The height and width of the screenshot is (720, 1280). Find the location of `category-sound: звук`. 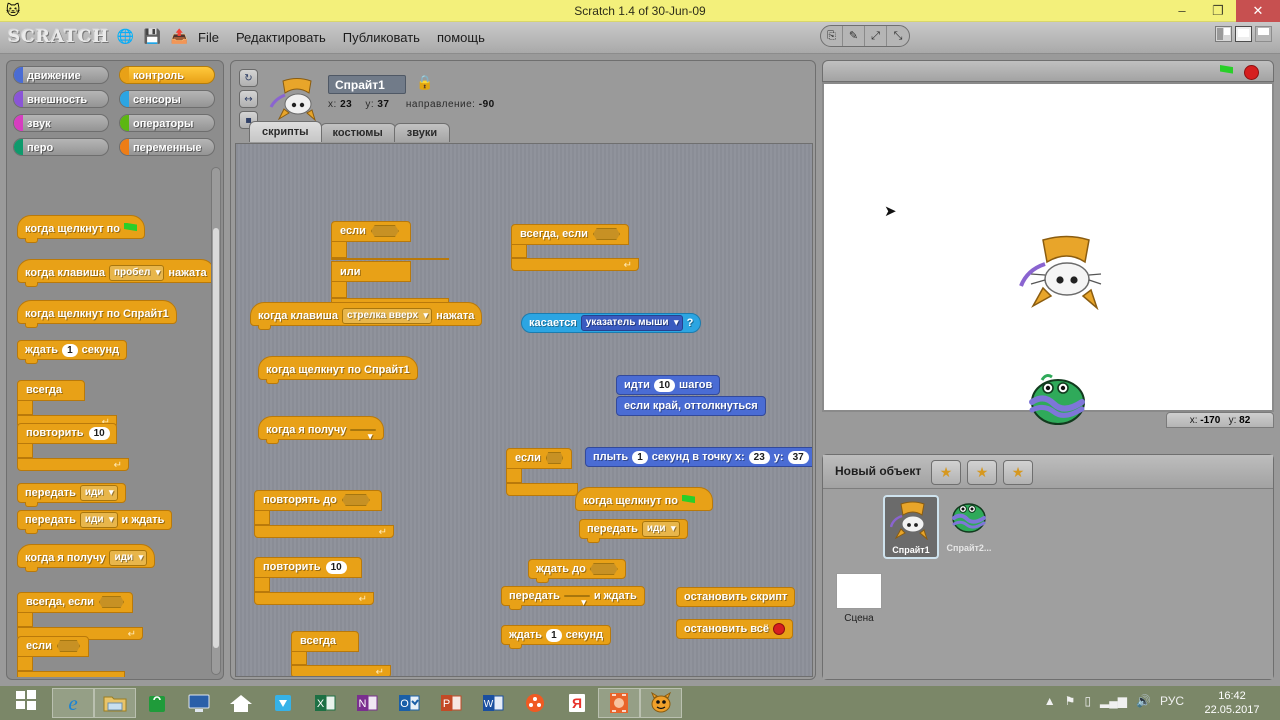

category-sound: звук is located at coordinates (61, 123).